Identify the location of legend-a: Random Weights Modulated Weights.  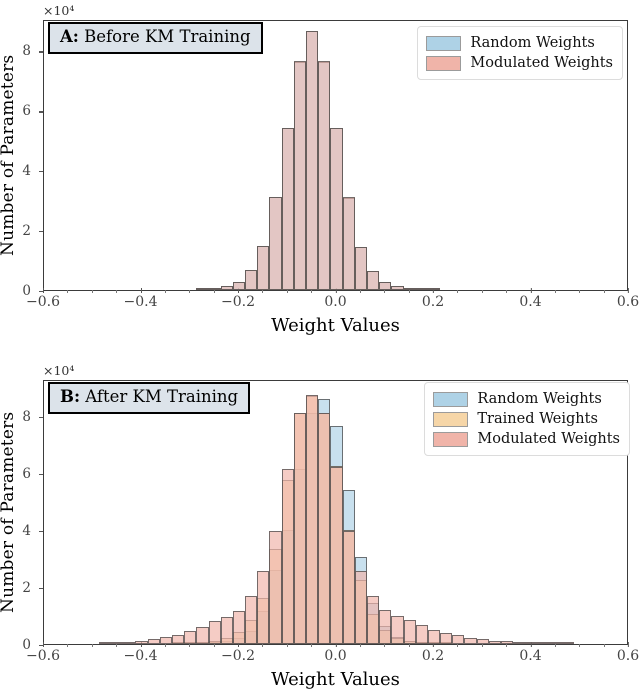
(520, 53).